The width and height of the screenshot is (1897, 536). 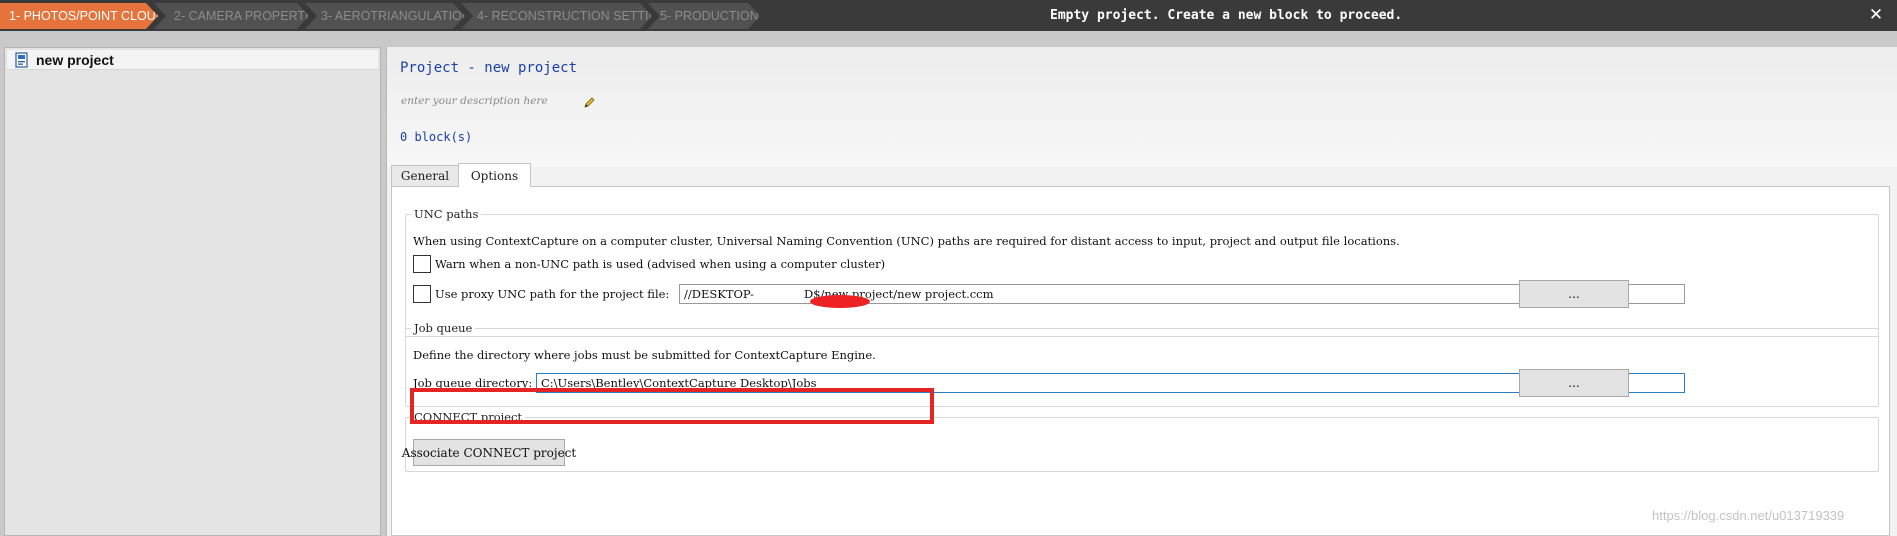 What do you see at coordinates (494, 175) in the screenshot?
I see `tab-options: Options` at bounding box center [494, 175].